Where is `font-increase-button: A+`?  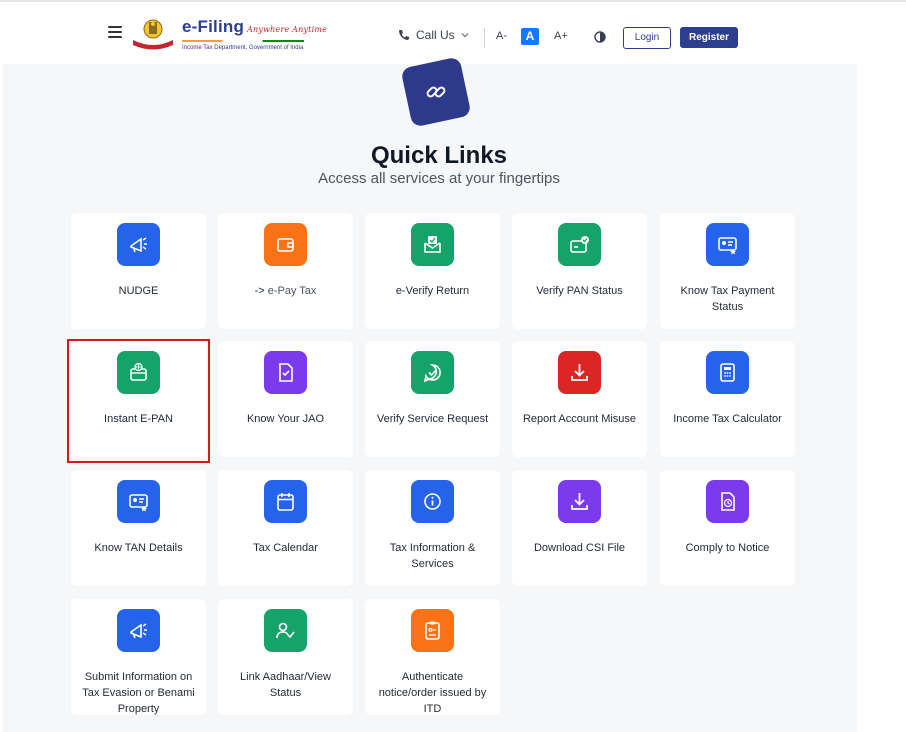 font-increase-button: A+ is located at coordinates (561, 36).